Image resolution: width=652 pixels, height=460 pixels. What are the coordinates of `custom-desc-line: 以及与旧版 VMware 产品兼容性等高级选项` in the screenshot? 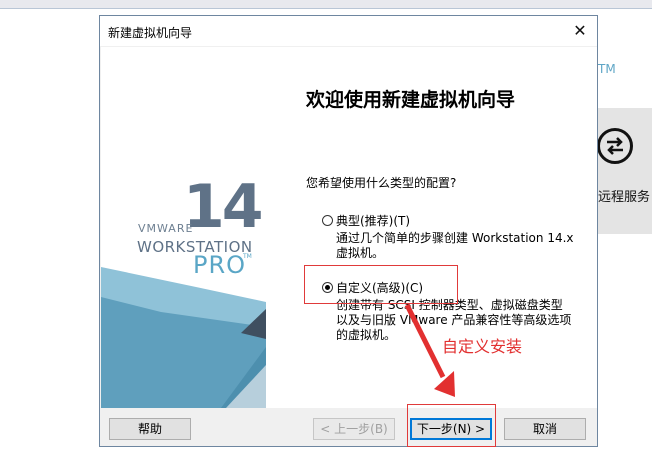 It's located at (454, 320).